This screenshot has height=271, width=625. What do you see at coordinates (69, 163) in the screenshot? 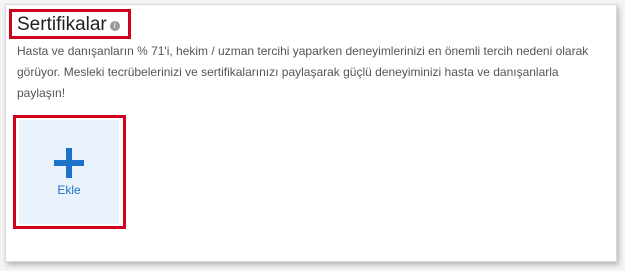
I see `plus-icon` at bounding box center [69, 163].